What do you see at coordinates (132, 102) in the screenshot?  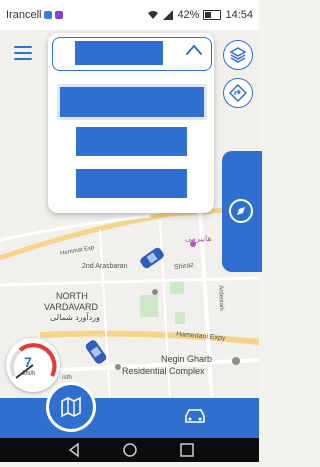 I see `dropdown-option-highlighted` at bounding box center [132, 102].